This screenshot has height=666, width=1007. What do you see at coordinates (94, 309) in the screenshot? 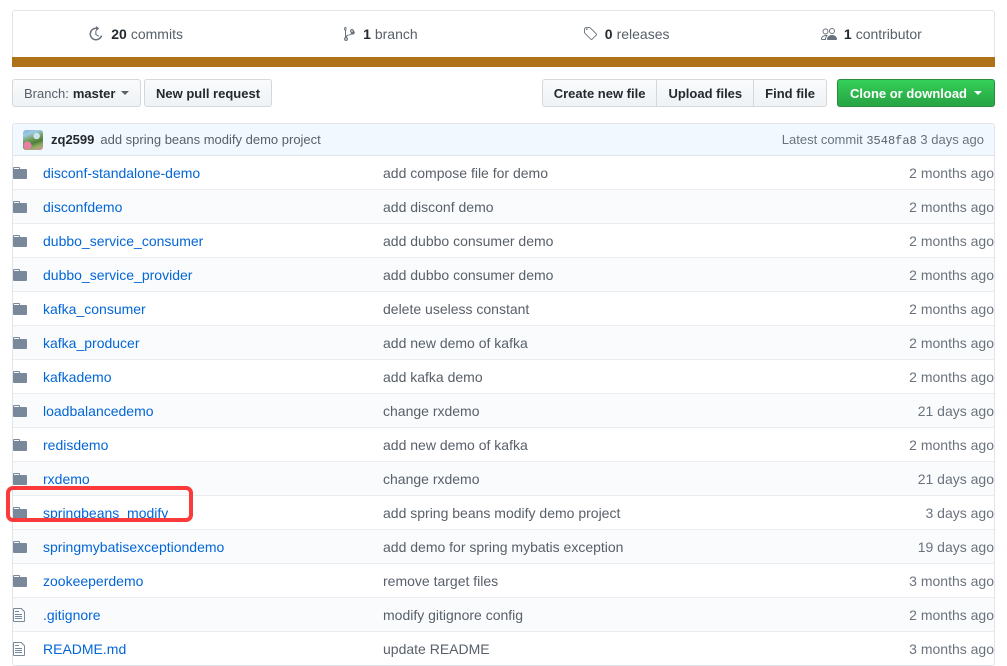
I see `file-name-link: kafka_consumer` at bounding box center [94, 309].